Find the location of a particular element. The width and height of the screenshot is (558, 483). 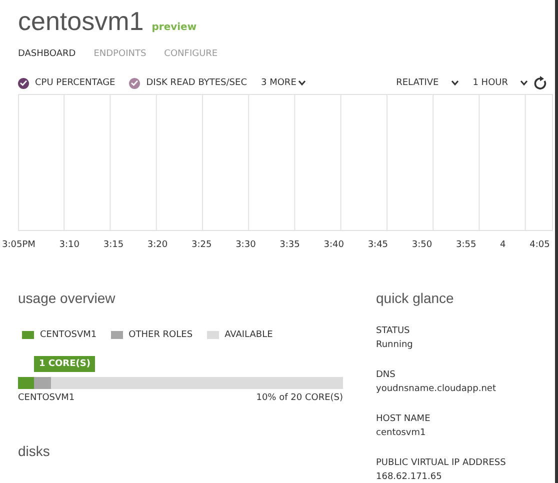

page-title: centosvm1 is located at coordinates (81, 21).